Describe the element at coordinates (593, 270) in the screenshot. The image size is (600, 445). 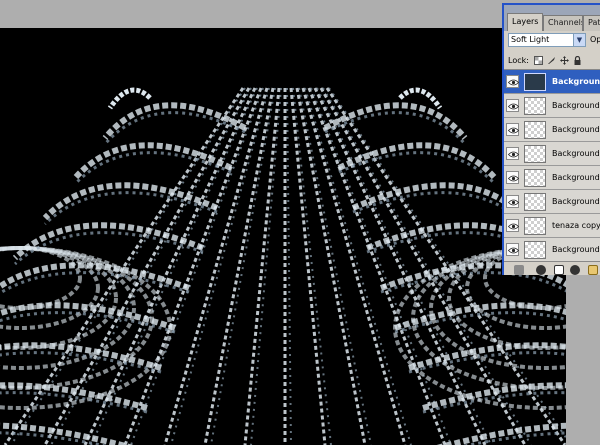
I see `group-icon` at that location.